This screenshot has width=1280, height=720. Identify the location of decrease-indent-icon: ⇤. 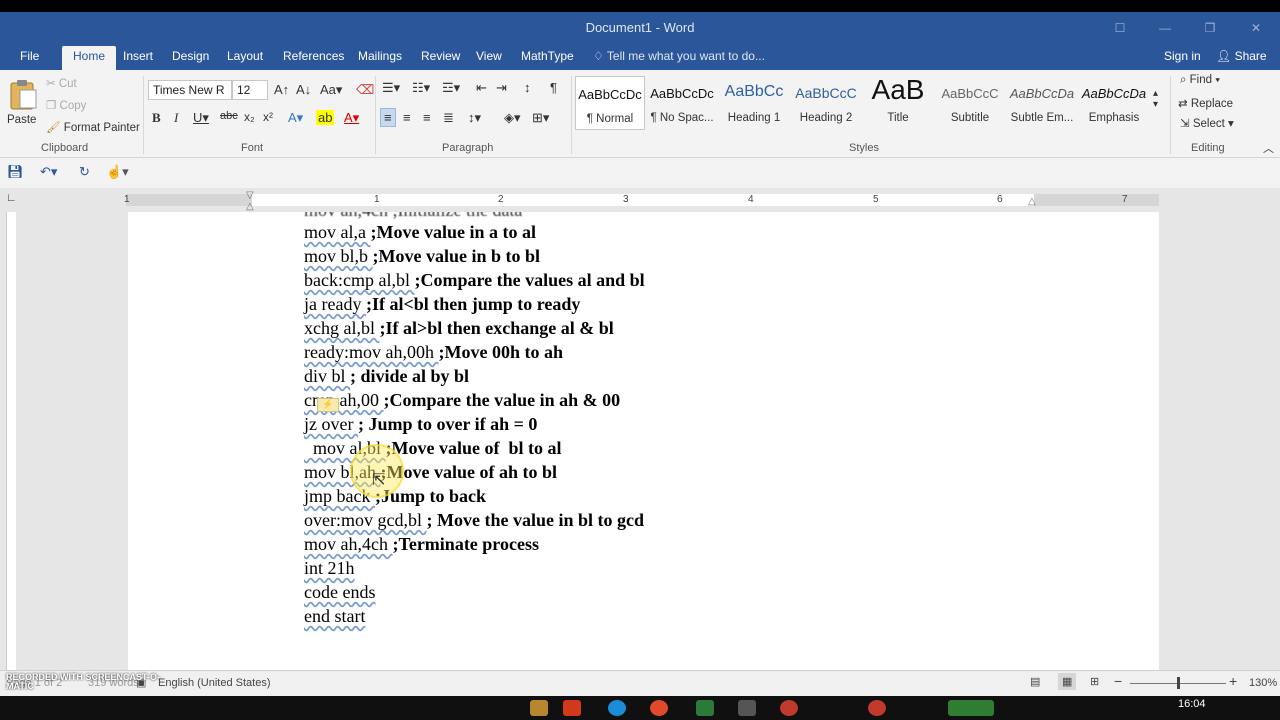
(481, 88).